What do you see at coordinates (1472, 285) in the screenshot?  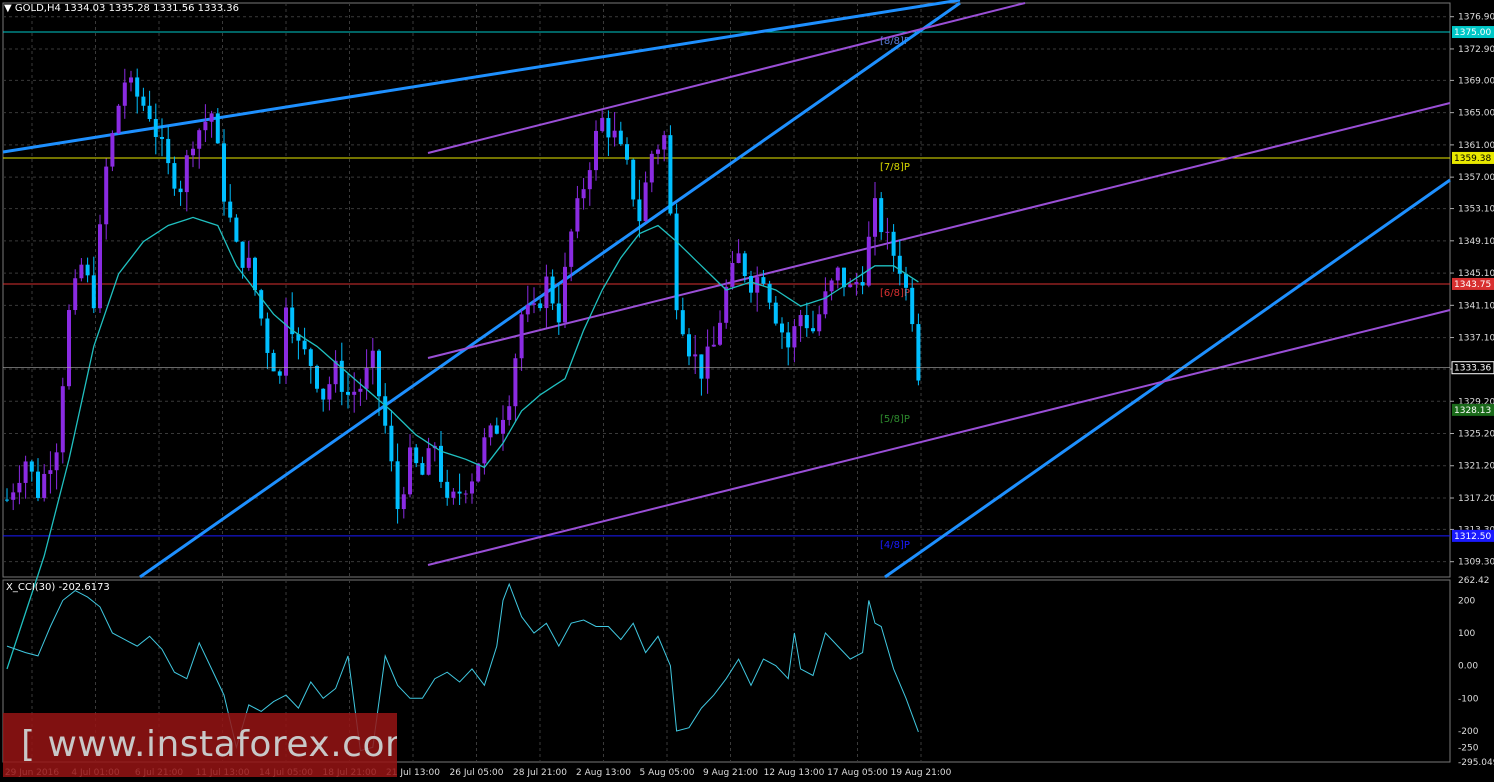 I see `level-price-label: 1343.75` at bounding box center [1472, 285].